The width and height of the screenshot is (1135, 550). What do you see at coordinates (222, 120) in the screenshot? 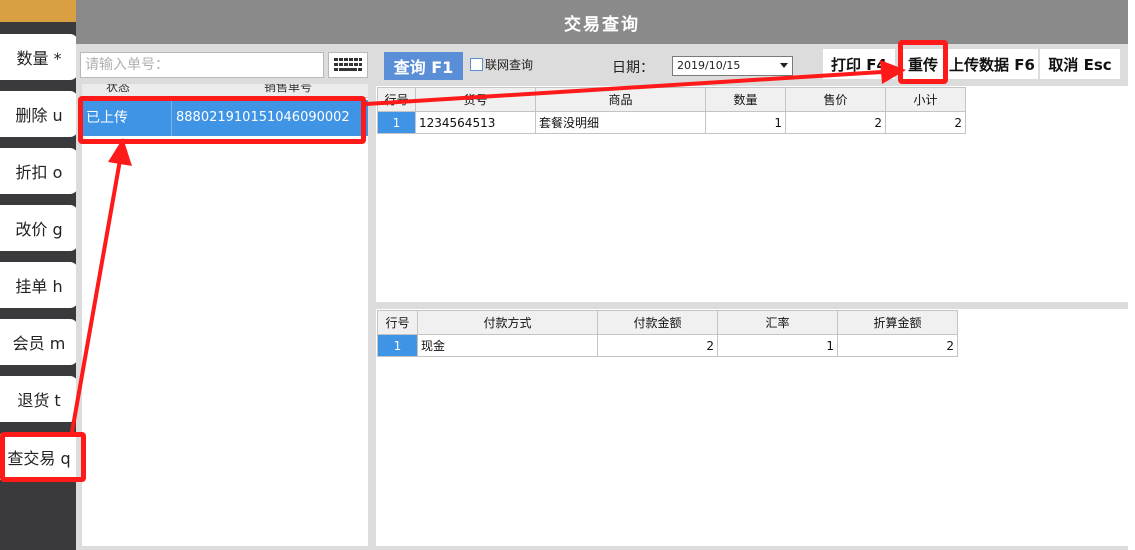
I see `highlight-box-selected-order` at bounding box center [222, 120].